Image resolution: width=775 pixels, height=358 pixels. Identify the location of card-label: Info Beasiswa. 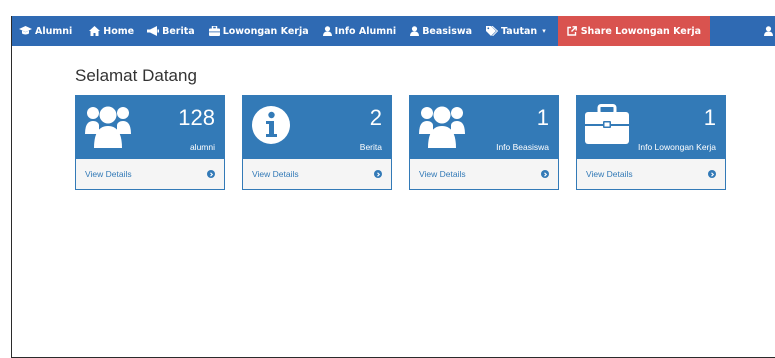
(522, 147).